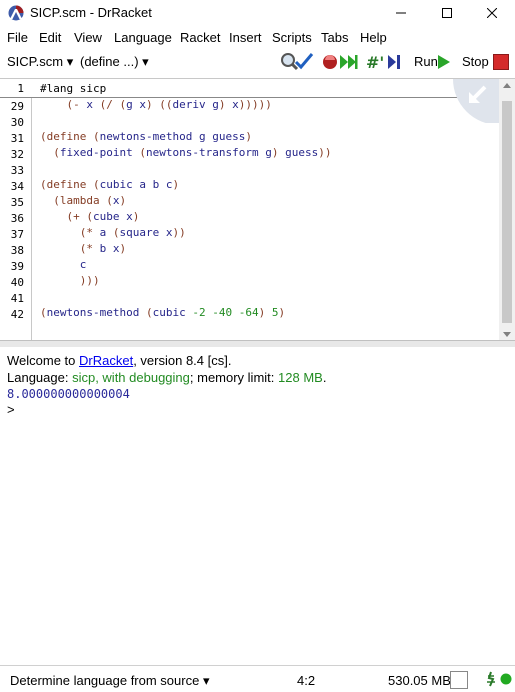 This screenshot has height=692, width=515. Describe the element at coordinates (499, 679) in the screenshot. I see `online-checker-icon` at that location.